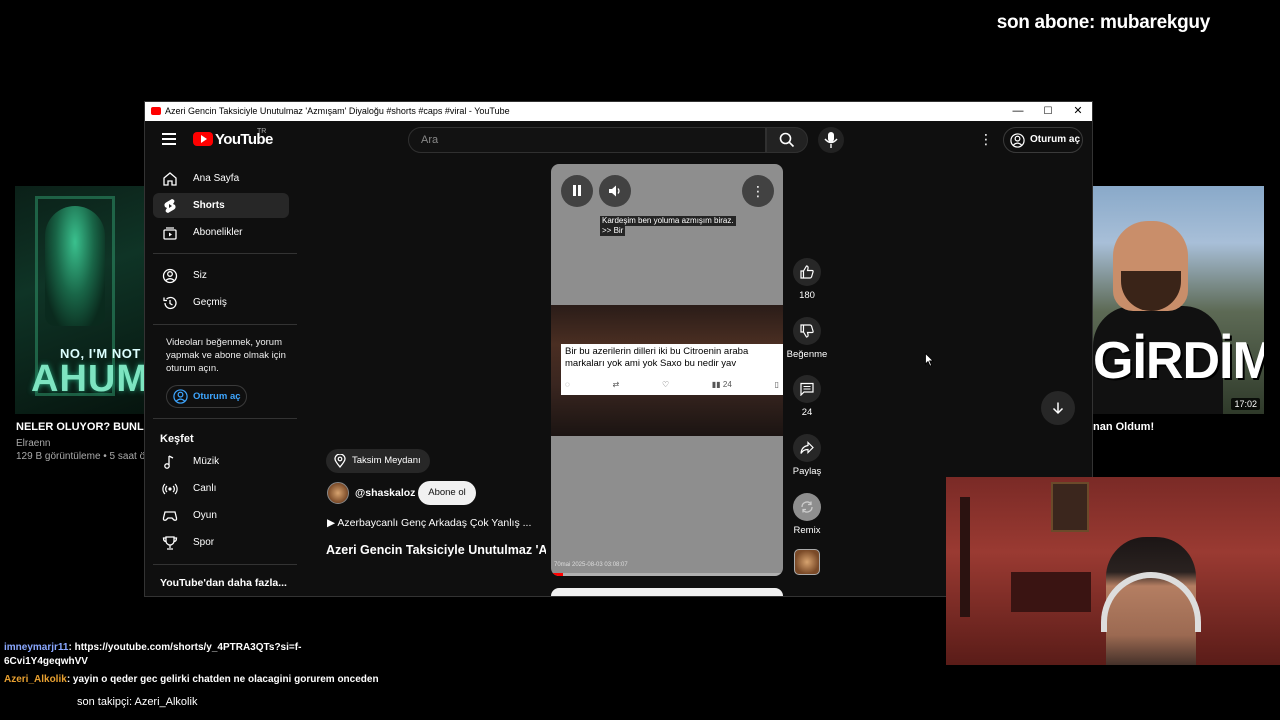 The image size is (1280, 720). What do you see at coordinates (221, 488) in the screenshot?
I see `sidebar-item-live: Canlı` at bounding box center [221, 488].